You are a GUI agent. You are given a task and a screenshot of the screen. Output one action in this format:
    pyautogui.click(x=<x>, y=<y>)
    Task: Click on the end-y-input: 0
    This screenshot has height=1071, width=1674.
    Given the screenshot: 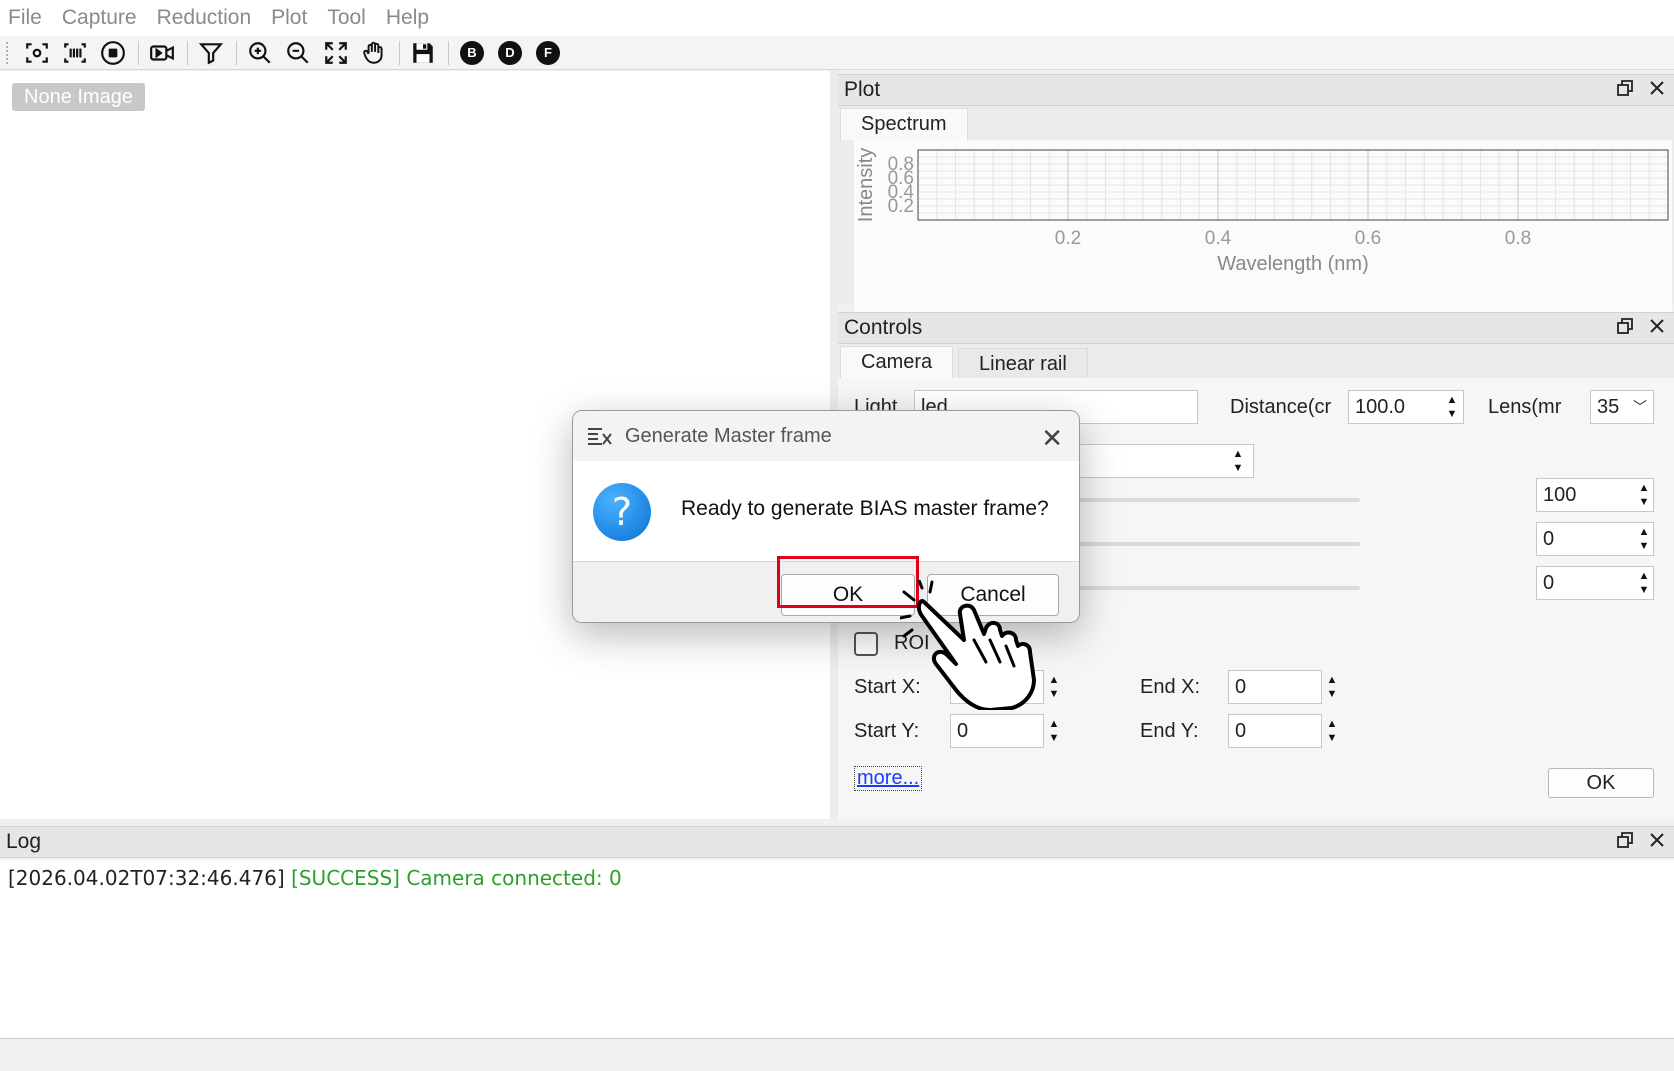 What is the action you would take?
    pyautogui.click(x=1275, y=731)
    